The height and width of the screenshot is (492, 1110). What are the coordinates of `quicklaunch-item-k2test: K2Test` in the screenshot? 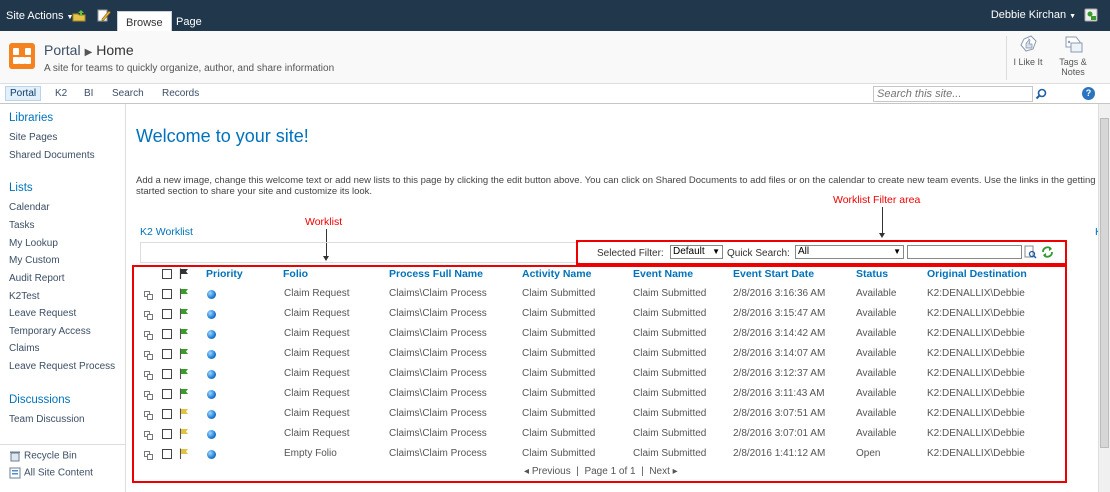 It's located at (24, 296).